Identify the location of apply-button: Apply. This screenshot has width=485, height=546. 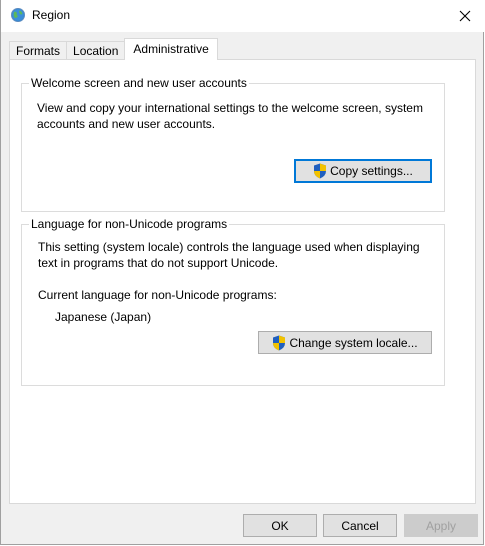
(441, 525).